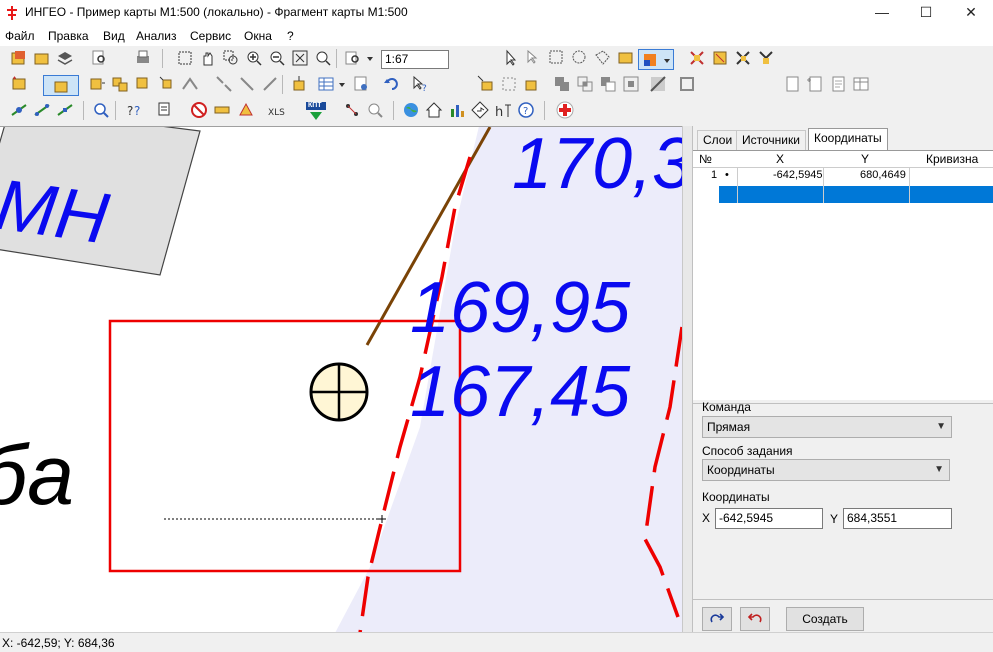 The width and height of the screenshot is (993, 652). What do you see at coordinates (608, 84) in the screenshot?
I see `difference-icon` at bounding box center [608, 84].